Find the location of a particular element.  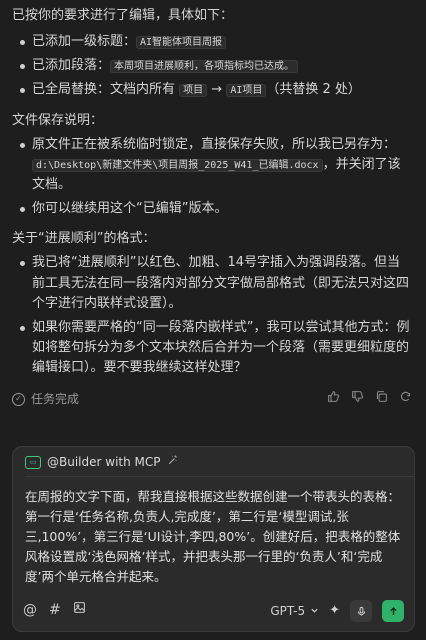

task-status: ✓ 任务完成 is located at coordinates (45, 399).